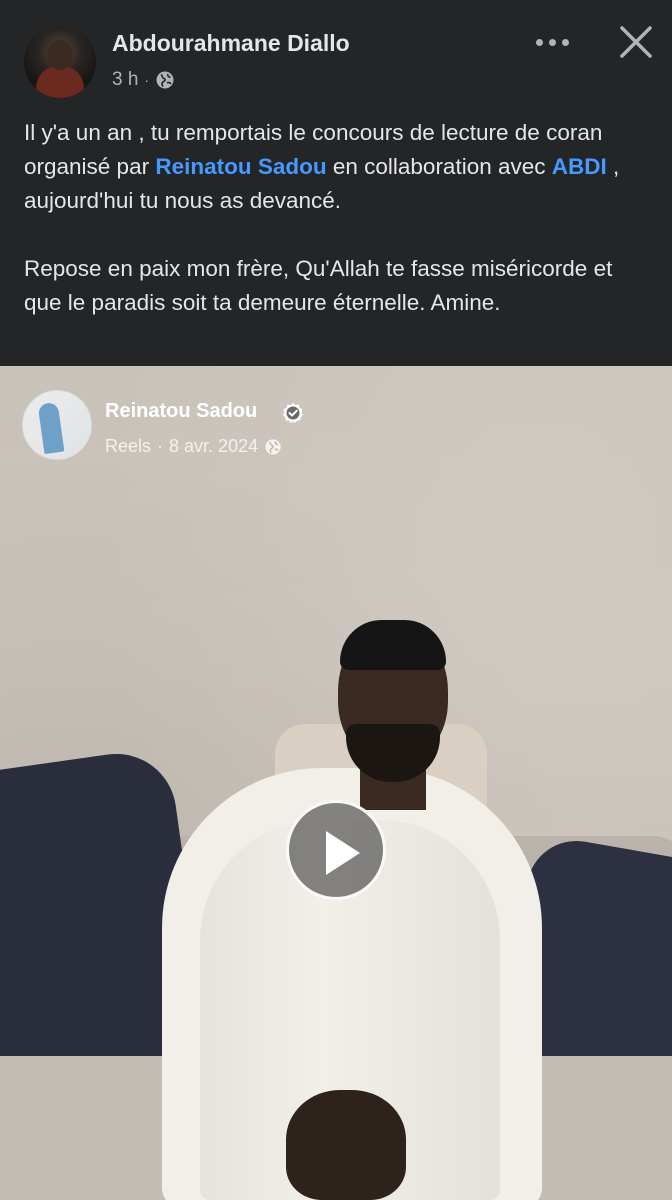 The image size is (672, 1200). Describe the element at coordinates (125, 80) in the screenshot. I see `post-time: 3 h` at that location.